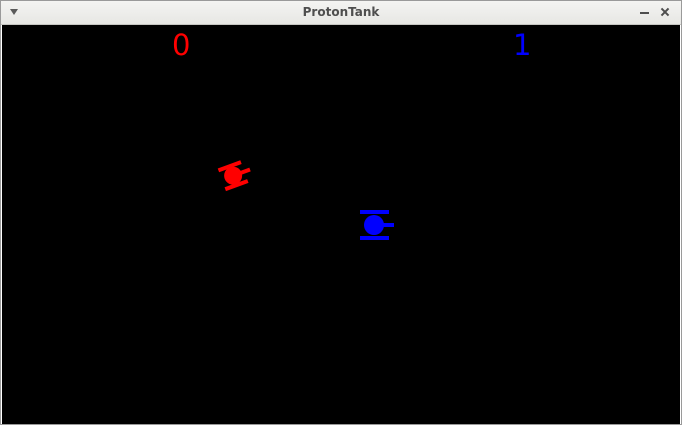 Image resolution: width=682 pixels, height=425 pixels. What do you see at coordinates (377, 225) in the screenshot?
I see `blue-tank` at bounding box center [377, 225].